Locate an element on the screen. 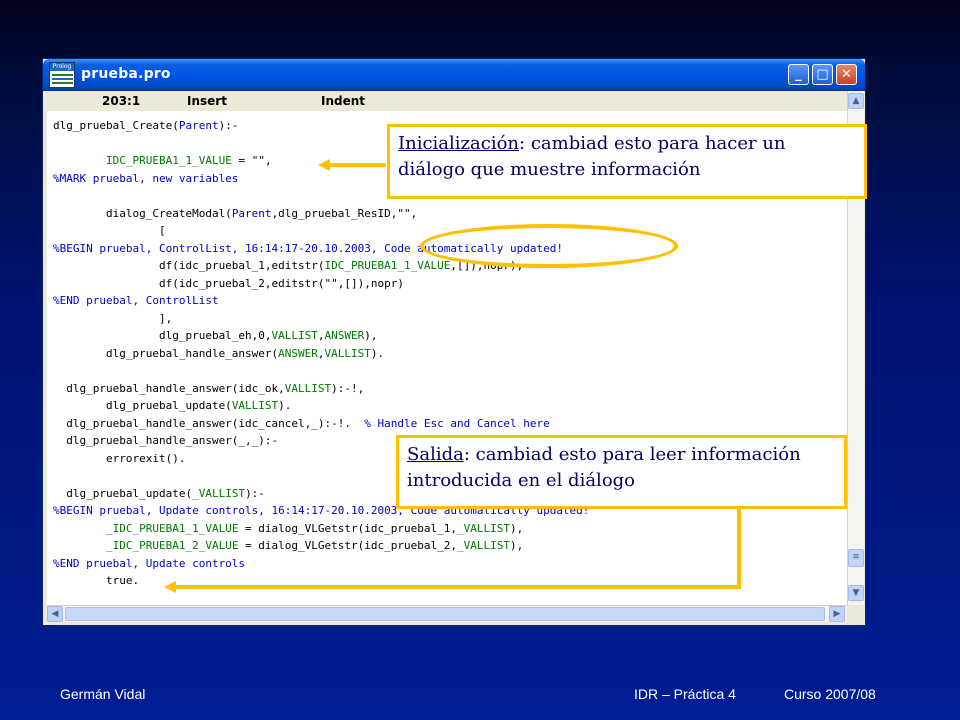 Image resolution: width=960 pixels, height=720 pixels. code-token: = dialog_VLGetstr(idc_pruebal_2, is located at coordinates (347, 545).